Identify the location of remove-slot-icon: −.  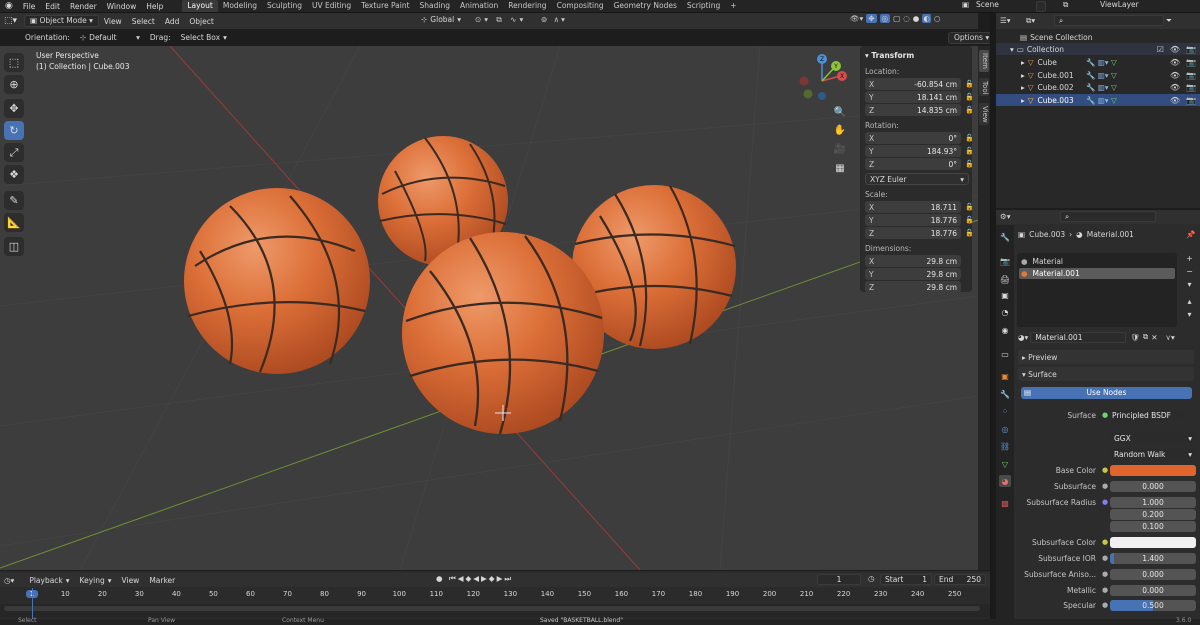
(1189, 271).